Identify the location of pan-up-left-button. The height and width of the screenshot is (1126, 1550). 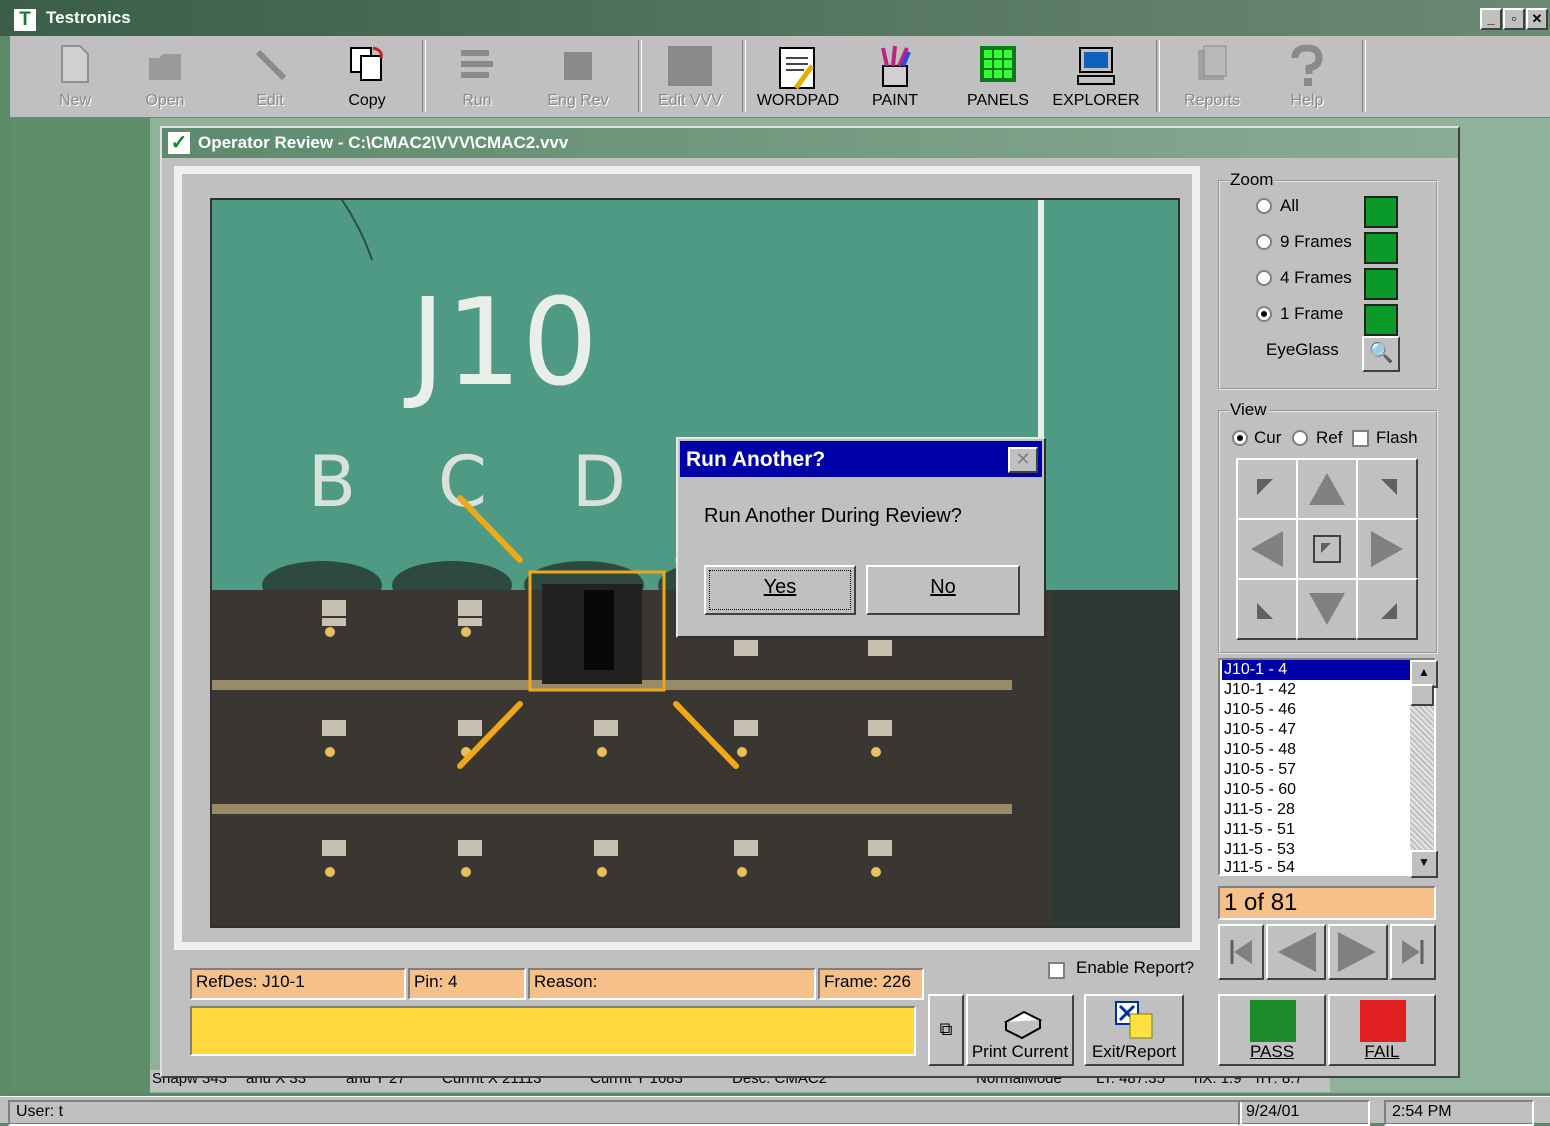
(1267, 489).